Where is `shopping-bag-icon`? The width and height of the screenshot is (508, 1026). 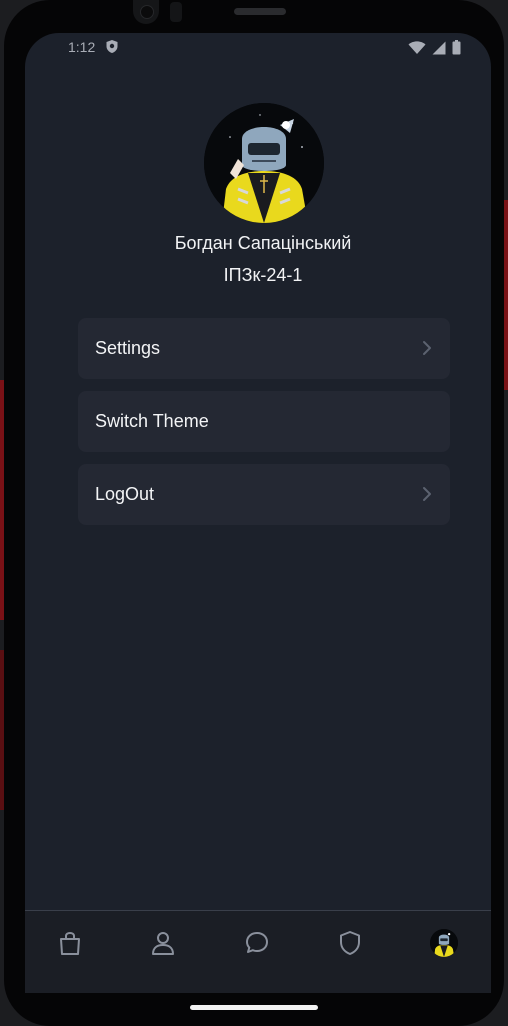
shopping-bag-icon is located at coordinates (70, 943).